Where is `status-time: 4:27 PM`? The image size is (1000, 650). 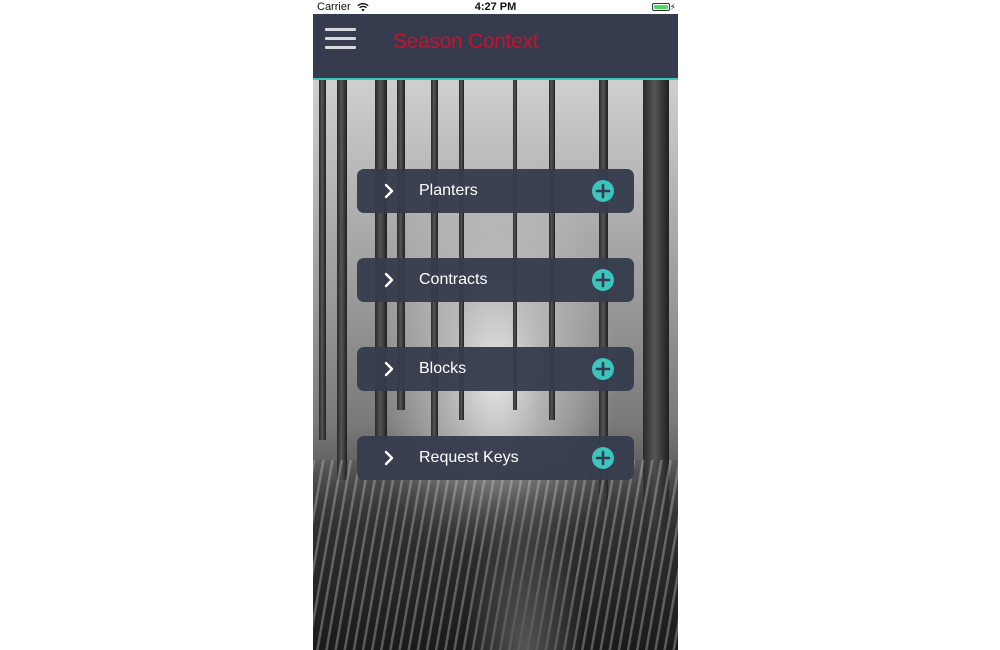 status-time: 4:27 PM is located at coordinates (495, 7).